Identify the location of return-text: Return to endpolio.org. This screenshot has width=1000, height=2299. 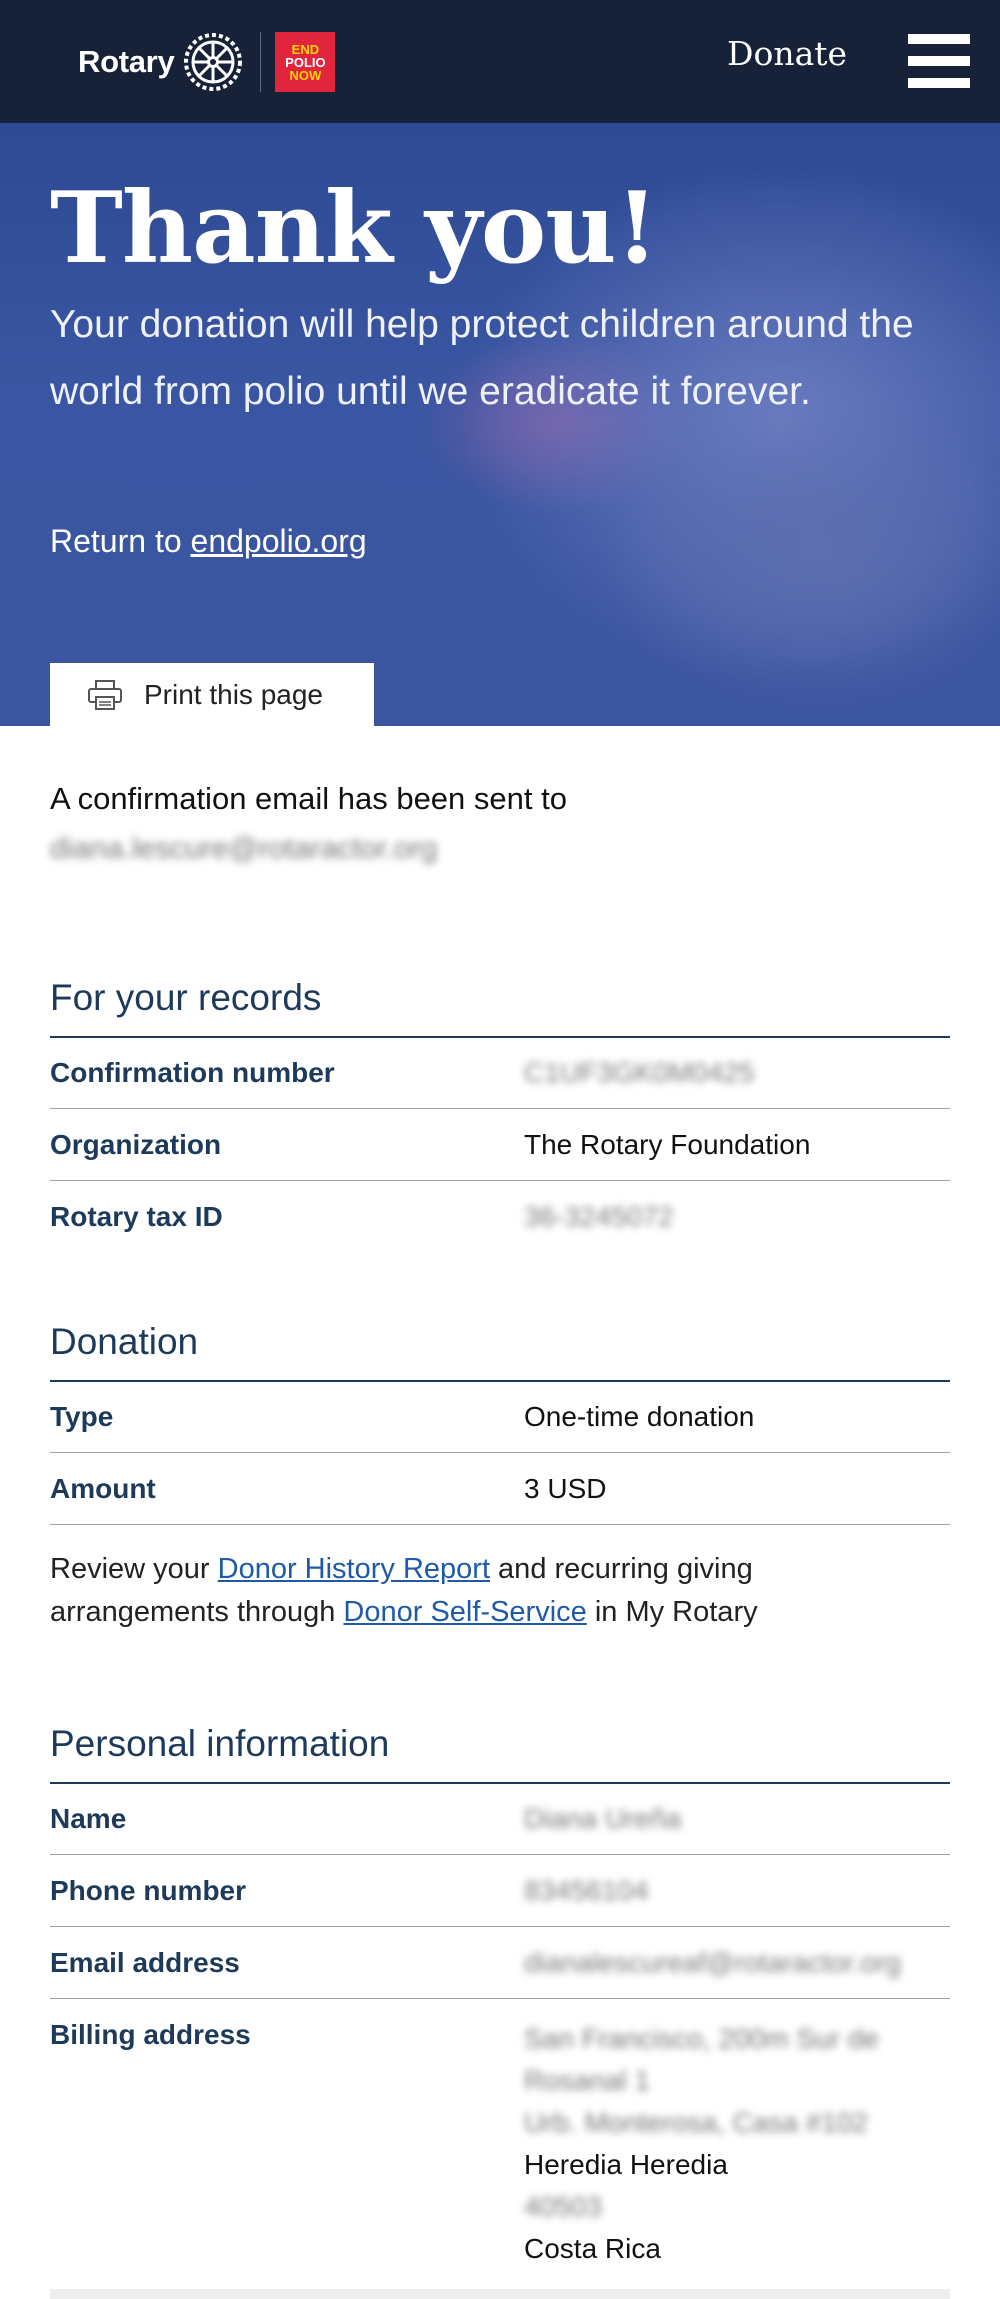
(208, 541).